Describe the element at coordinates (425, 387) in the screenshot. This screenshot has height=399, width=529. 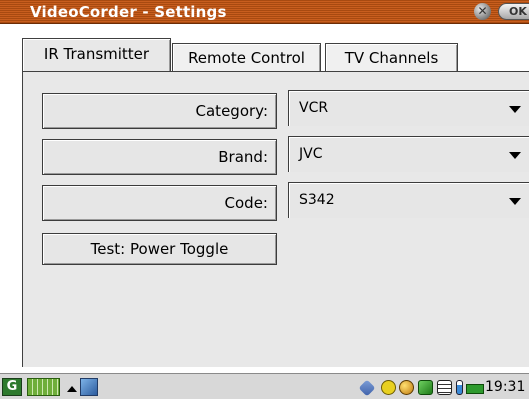
I see `cube-icon` at that location.